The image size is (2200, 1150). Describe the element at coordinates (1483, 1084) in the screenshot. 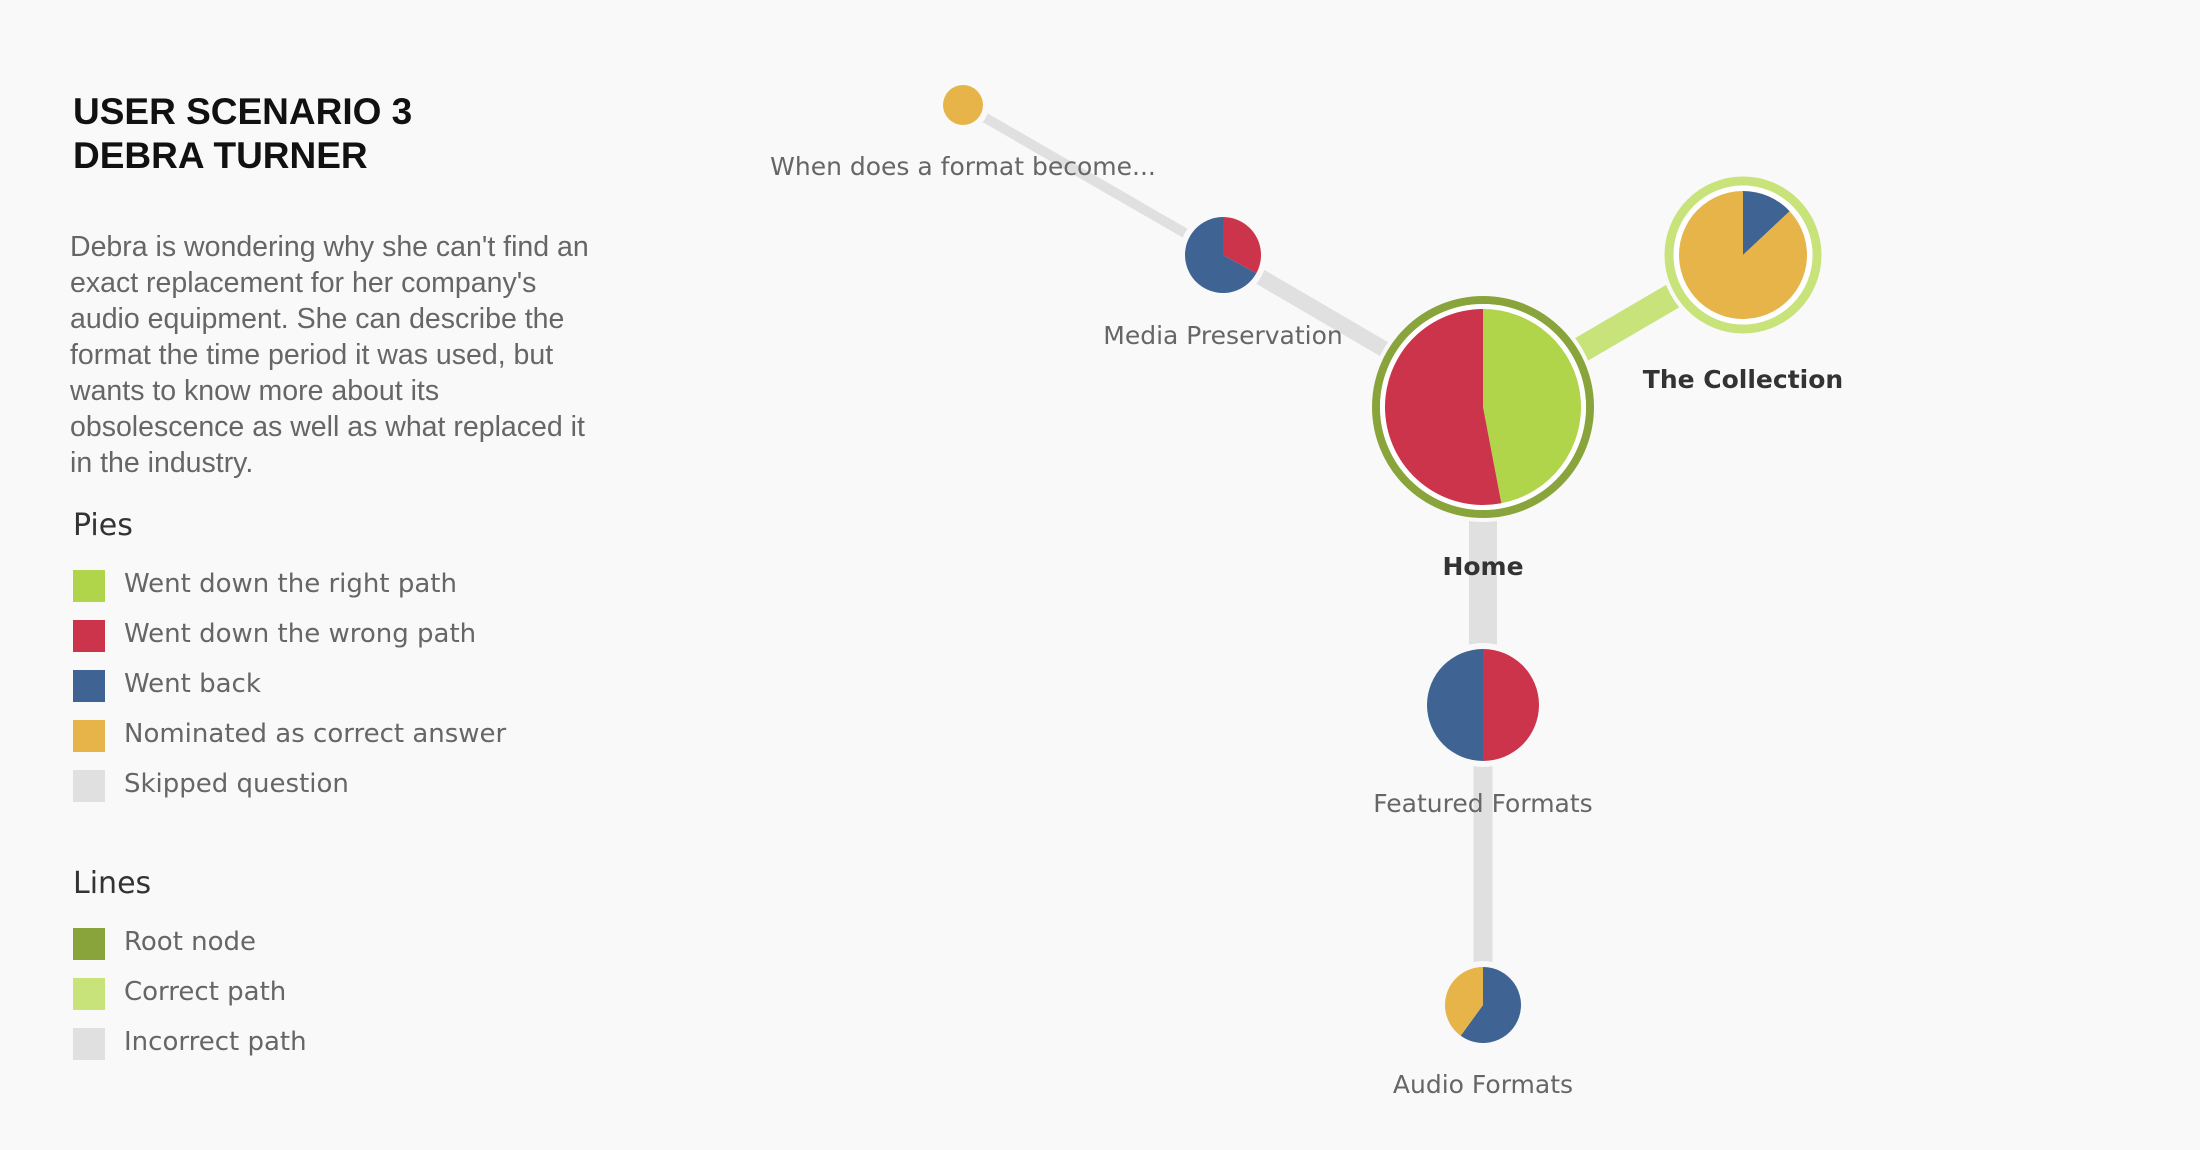

I see `node-label: Audio Formats` at that location.